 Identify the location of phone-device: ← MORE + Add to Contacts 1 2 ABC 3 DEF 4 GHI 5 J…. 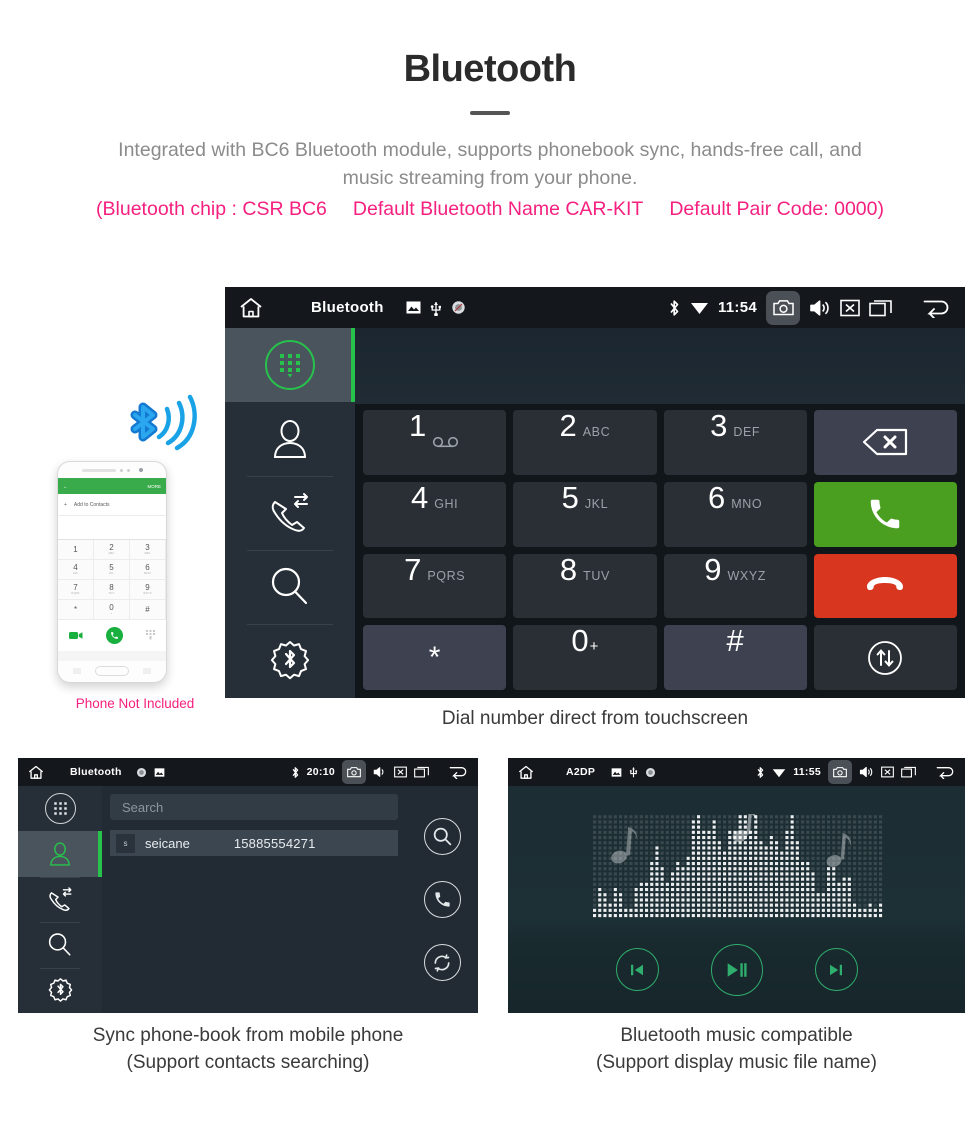
(112, 572).